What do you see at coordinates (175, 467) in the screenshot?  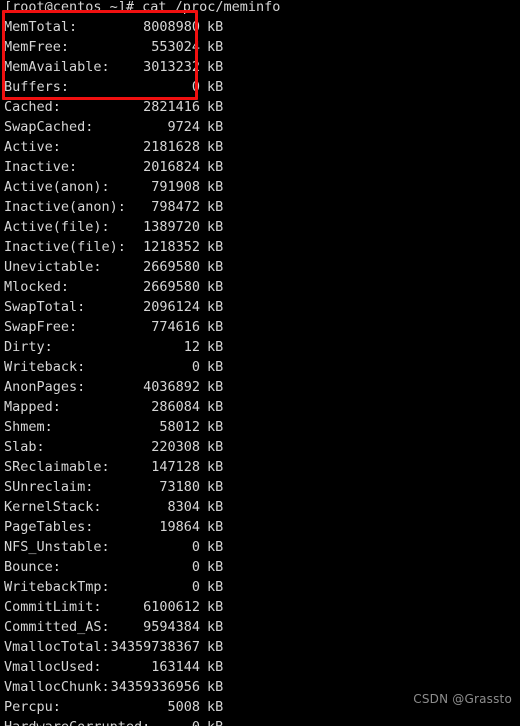 I see `meminfo-value: 147128` at bounding box center [175, 467].